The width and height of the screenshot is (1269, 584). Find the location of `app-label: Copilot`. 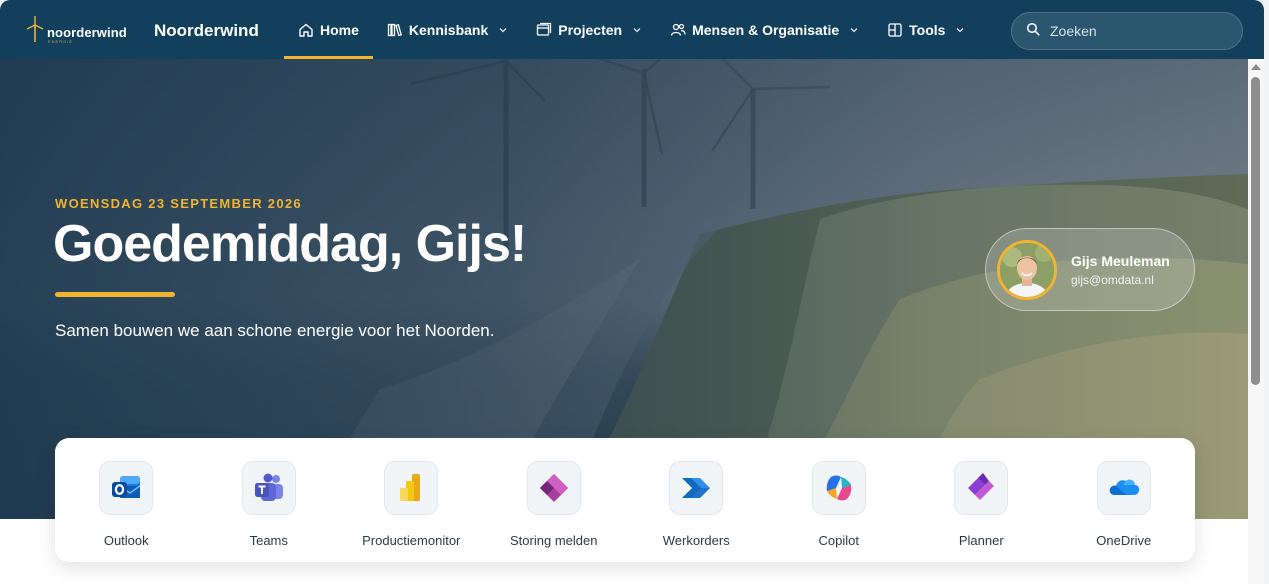

app-label: Copilot is located at coordinates (838, 540).